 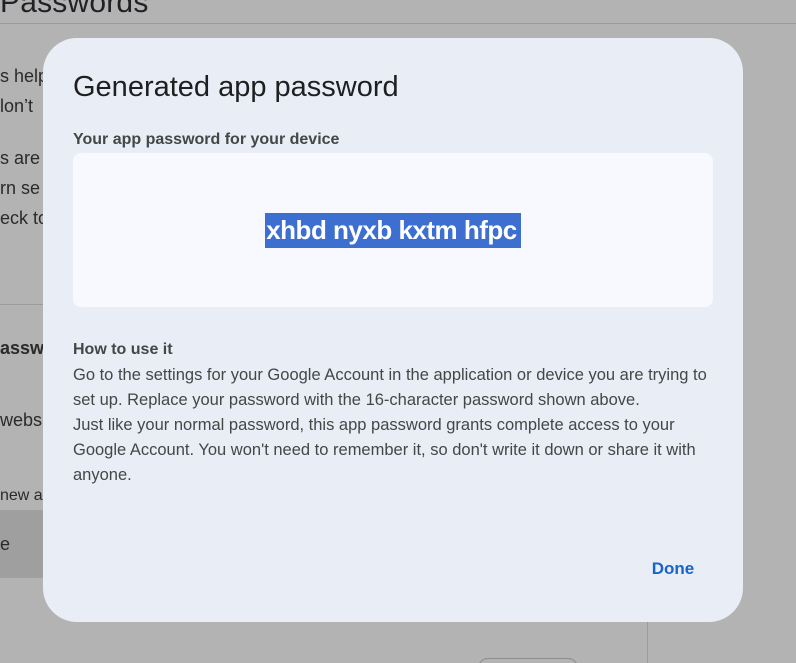 I want to click on how-to-use-heading: How to use it, so click(x=123, y=349).